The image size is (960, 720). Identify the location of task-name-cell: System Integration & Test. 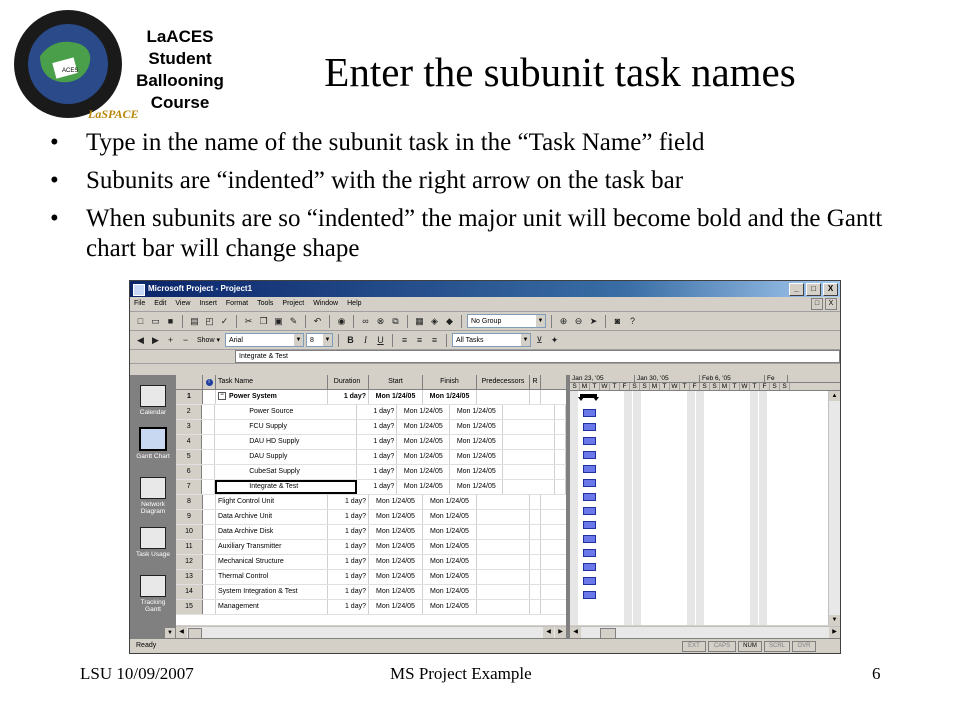
(272, 592).